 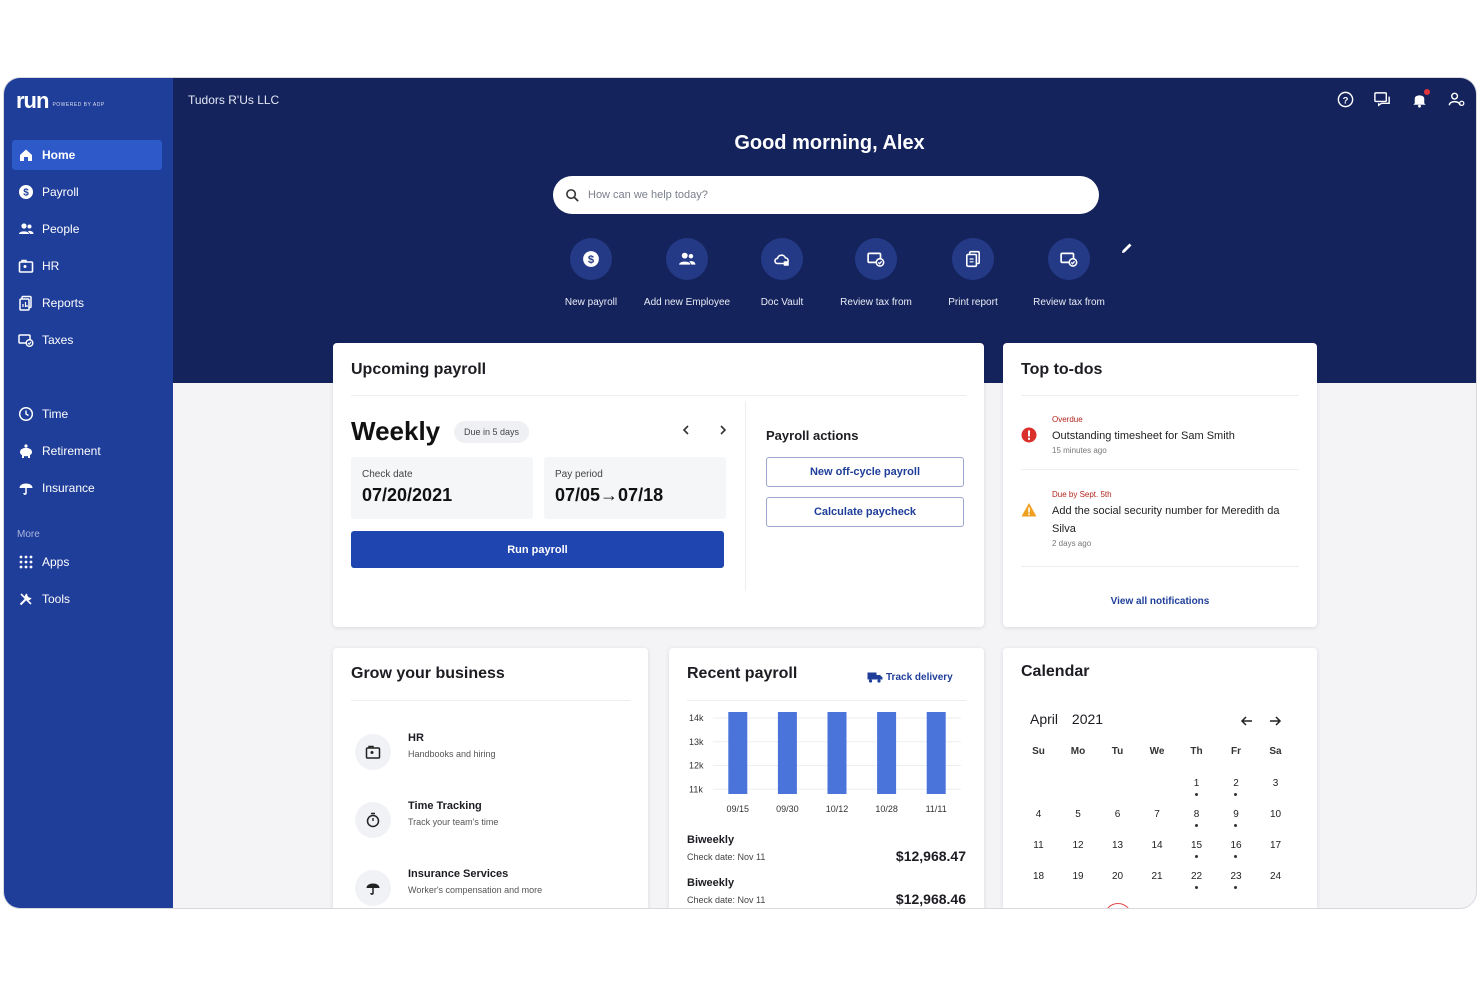 I want to click on tools-icon, so click(x=25, y=599).